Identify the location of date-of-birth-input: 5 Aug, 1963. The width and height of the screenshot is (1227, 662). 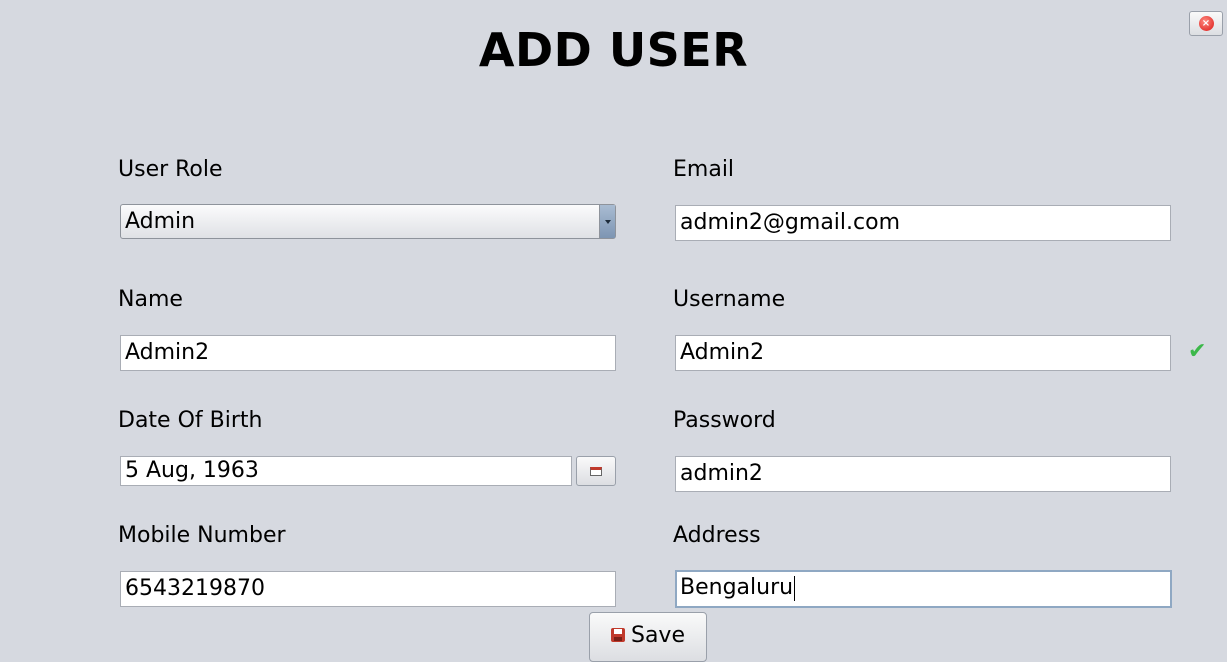
(346, 471).